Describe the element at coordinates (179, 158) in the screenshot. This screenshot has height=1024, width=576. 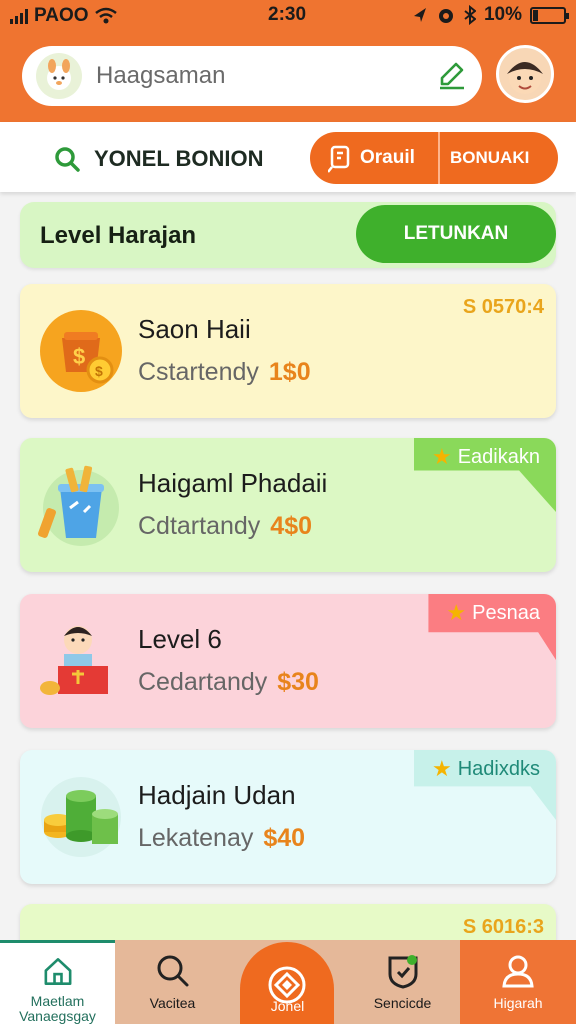
I see `subheader-title-text: YONEL BONION` at that location.